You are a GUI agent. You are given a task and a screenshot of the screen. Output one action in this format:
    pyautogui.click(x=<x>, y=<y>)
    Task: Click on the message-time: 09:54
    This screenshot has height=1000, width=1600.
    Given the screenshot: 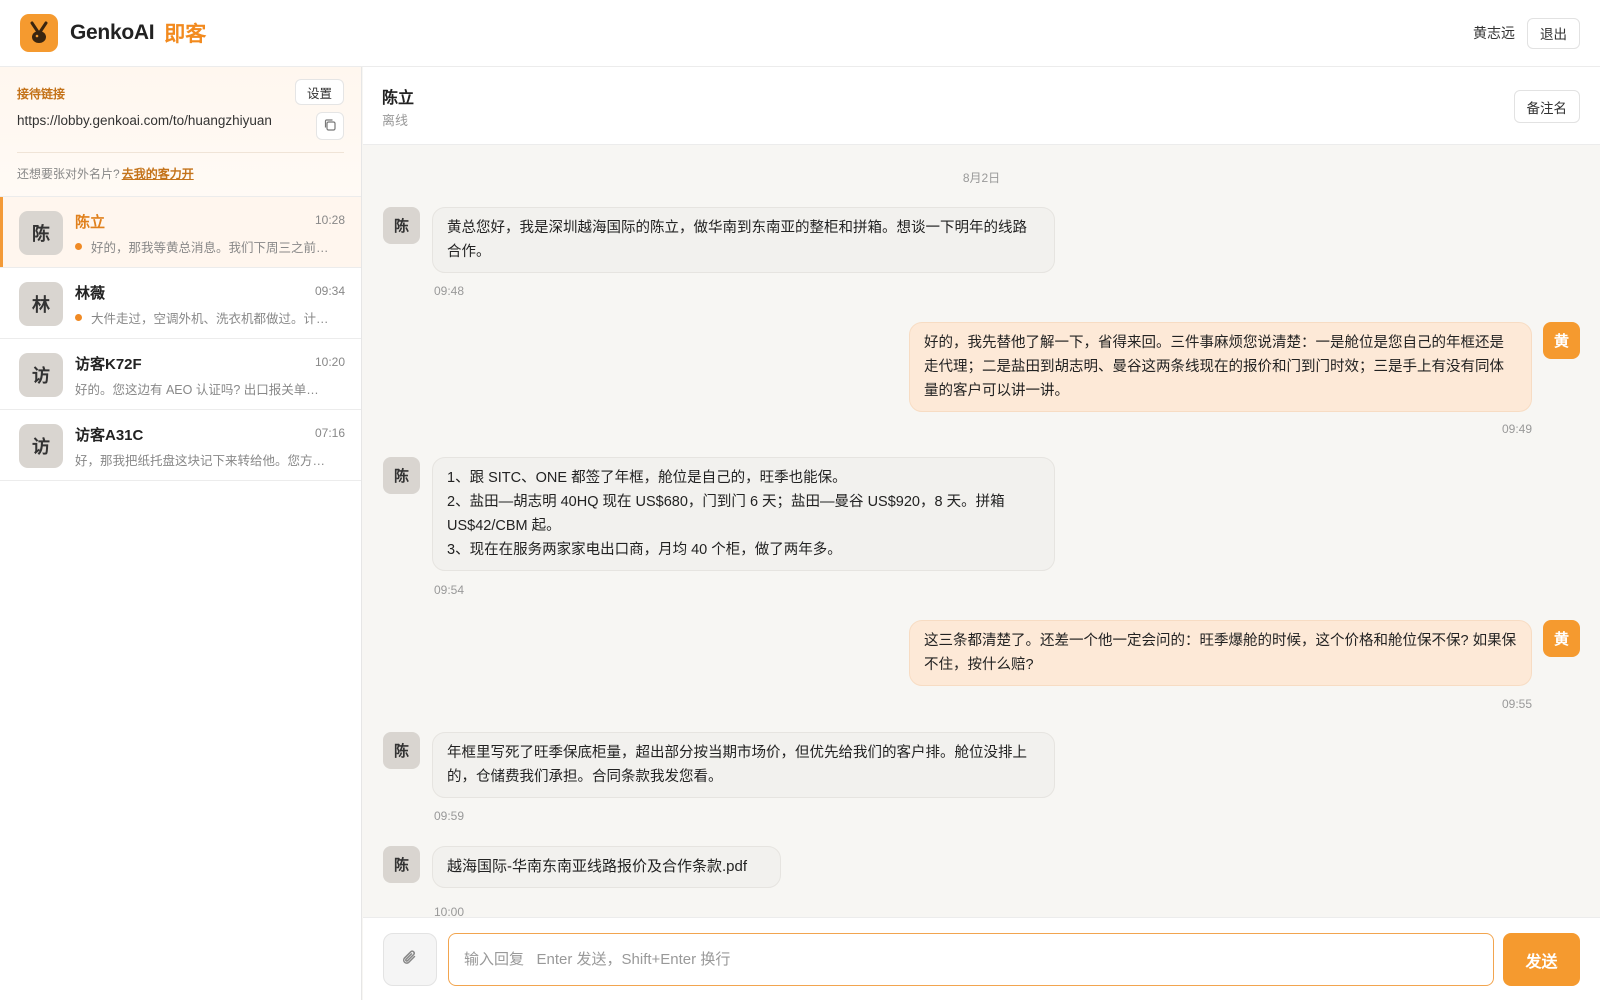 What is the action you would take?
    pyautogui.click(x=449, y=590)
    